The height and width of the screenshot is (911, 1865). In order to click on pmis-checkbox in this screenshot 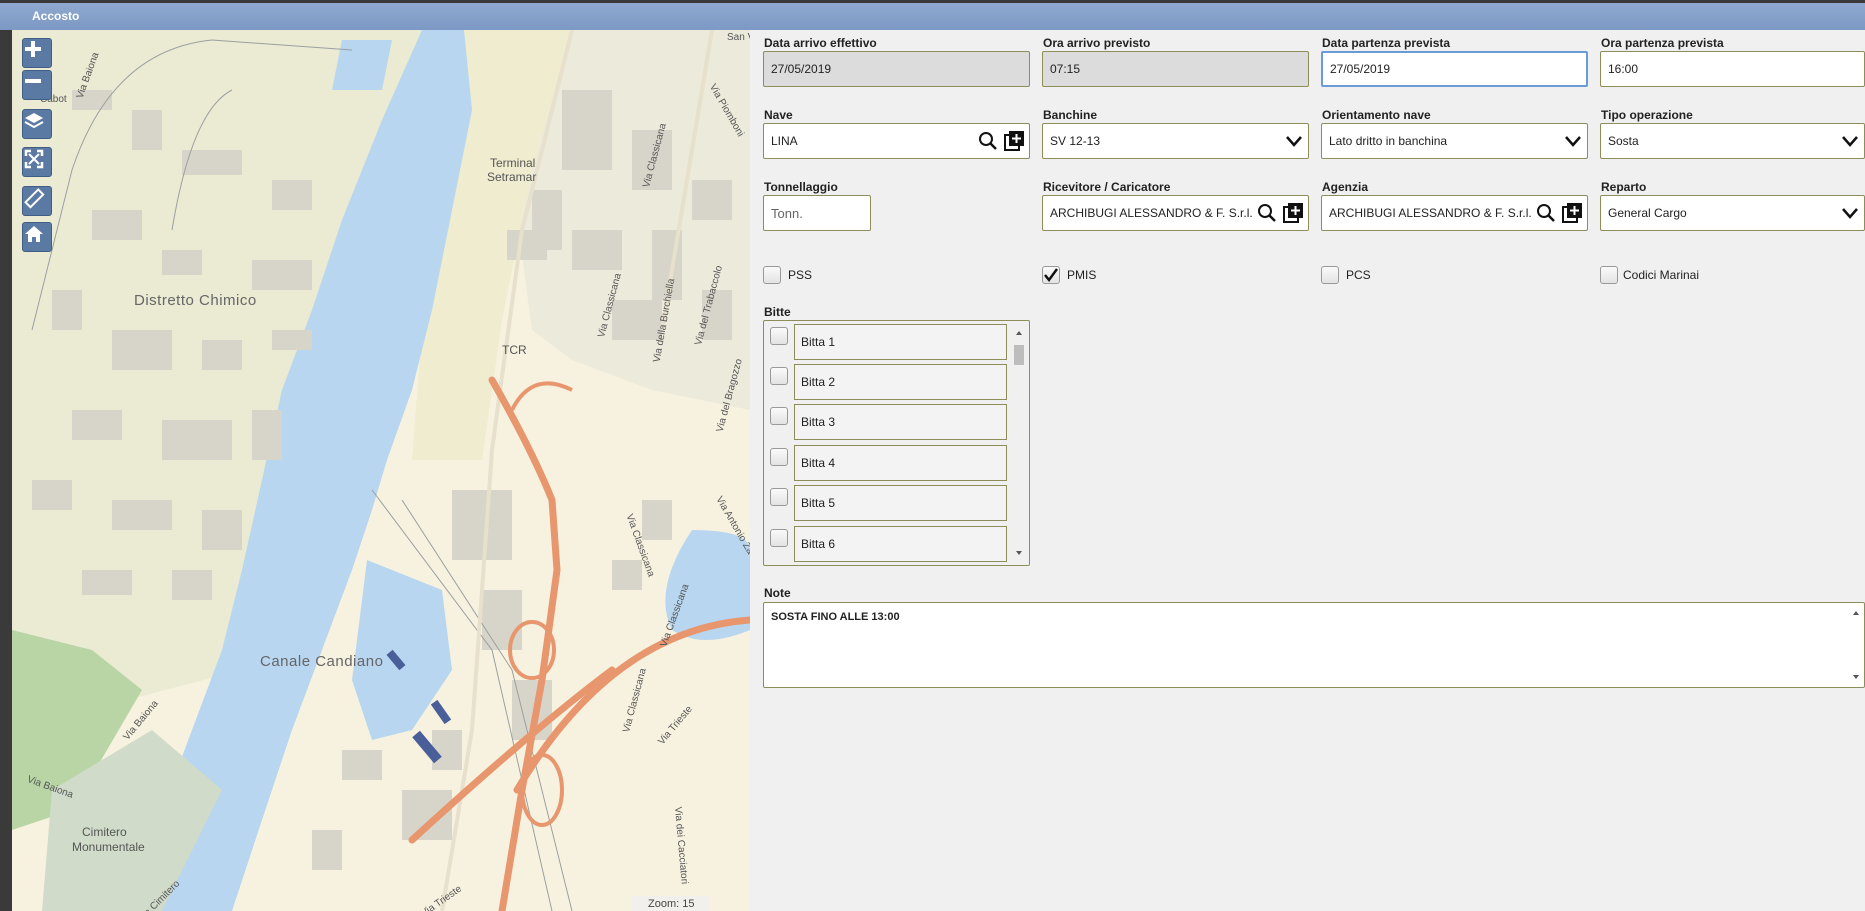, I will do `click(1051, 275)`.